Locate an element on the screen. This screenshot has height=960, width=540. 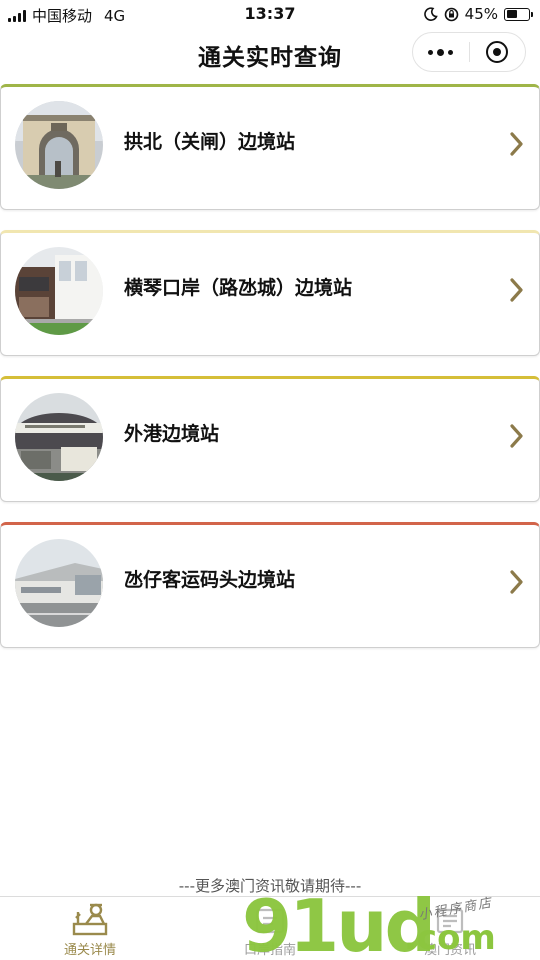
outer-harbour-photo is located at coordinates (59, 437).